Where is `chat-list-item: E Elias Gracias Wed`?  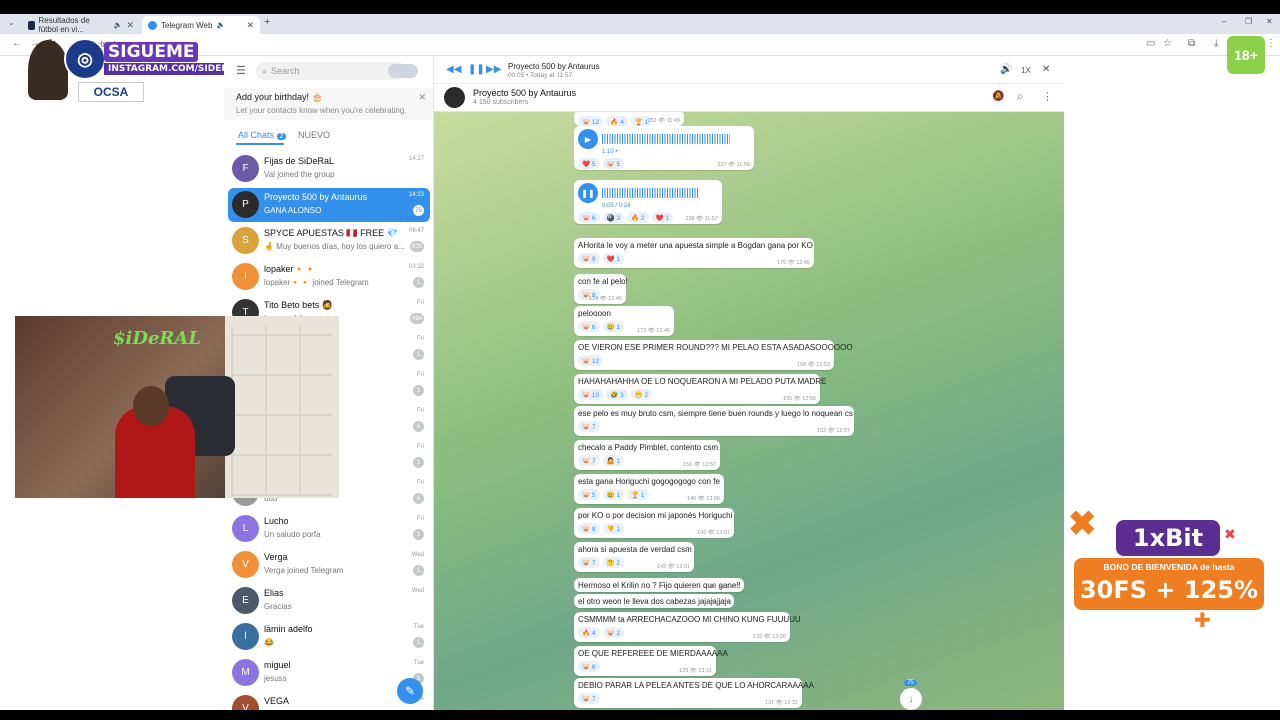 chat-list-item: E Elias Gracias Wed is located at coordinates (329, 601).